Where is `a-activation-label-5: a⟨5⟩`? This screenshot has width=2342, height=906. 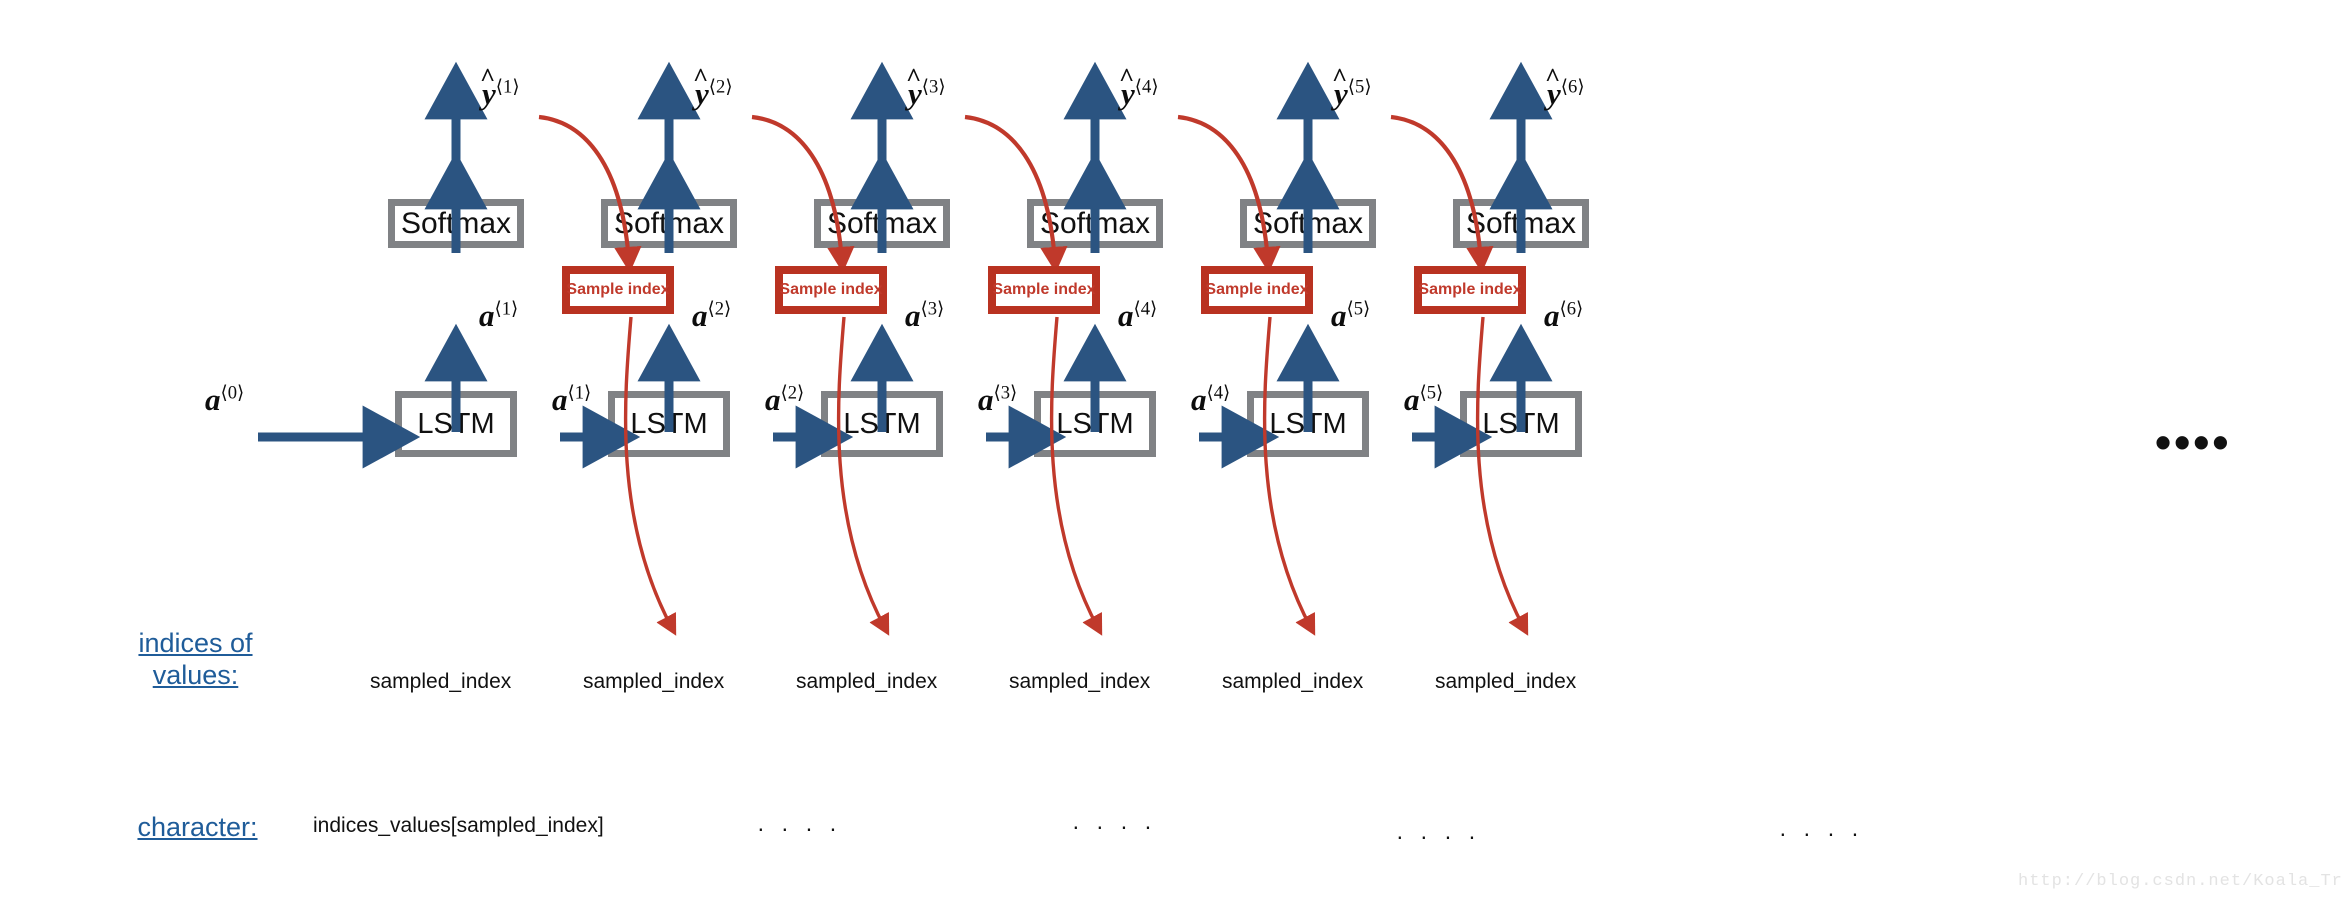 a-activation-label-5: a⟨5⟩ is located at coordinates (1350, 316).